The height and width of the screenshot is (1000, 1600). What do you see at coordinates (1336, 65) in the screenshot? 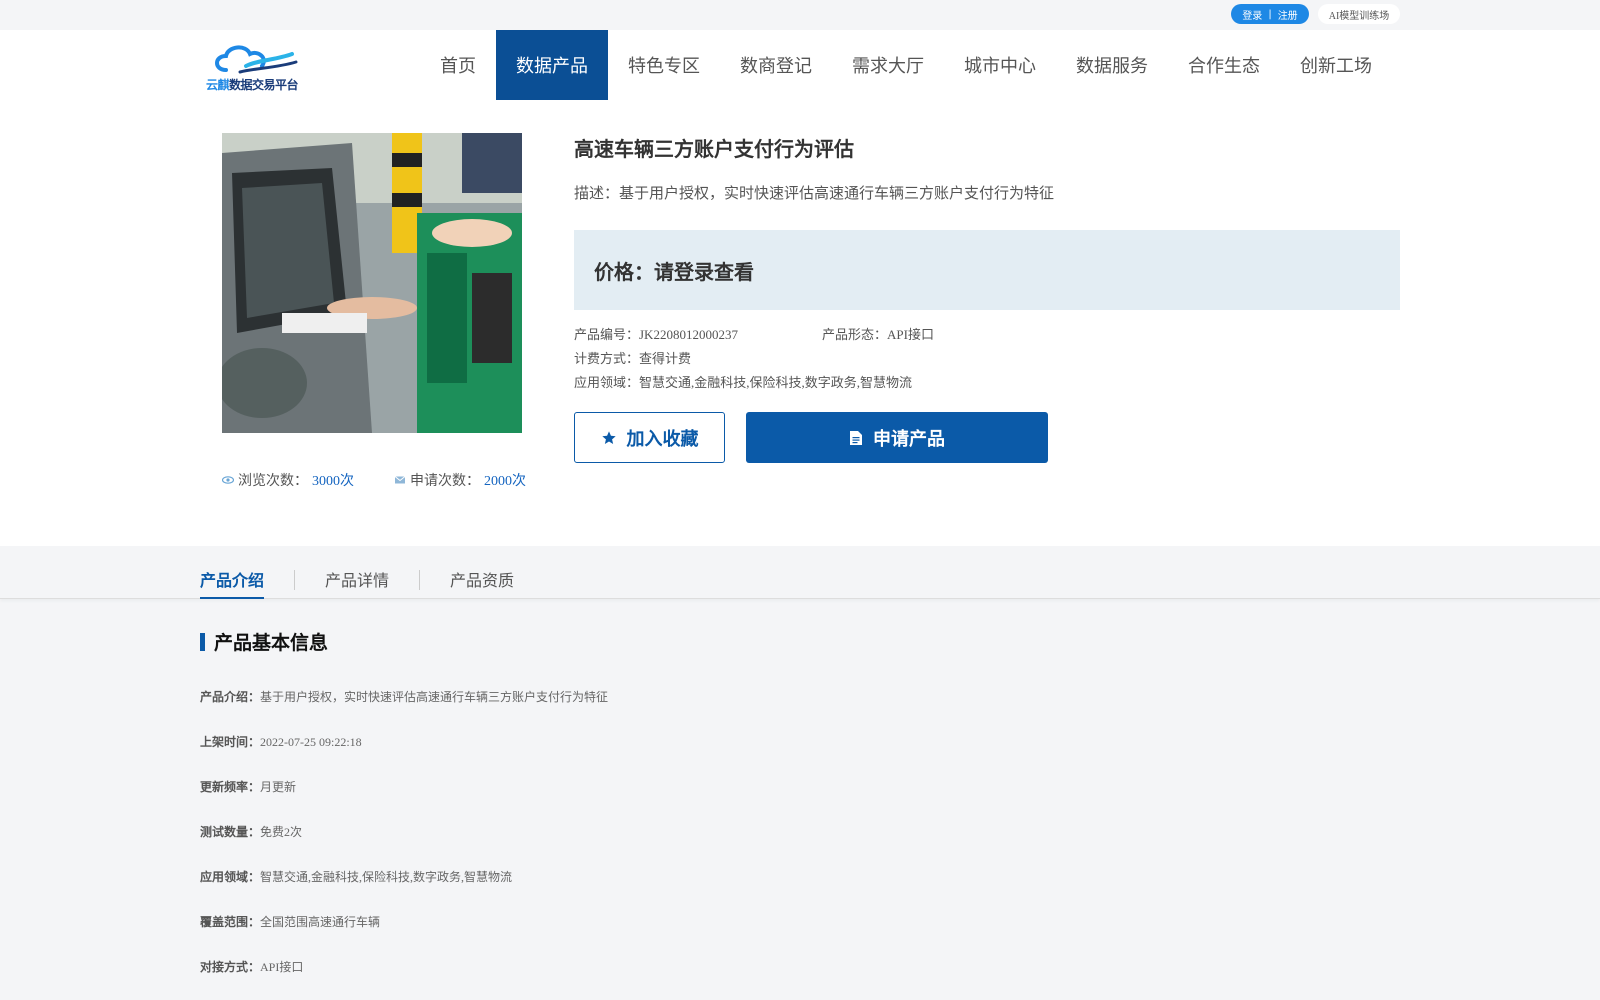
I see `nav-item-8: 创新工场` at bounding box center [1336, 65].